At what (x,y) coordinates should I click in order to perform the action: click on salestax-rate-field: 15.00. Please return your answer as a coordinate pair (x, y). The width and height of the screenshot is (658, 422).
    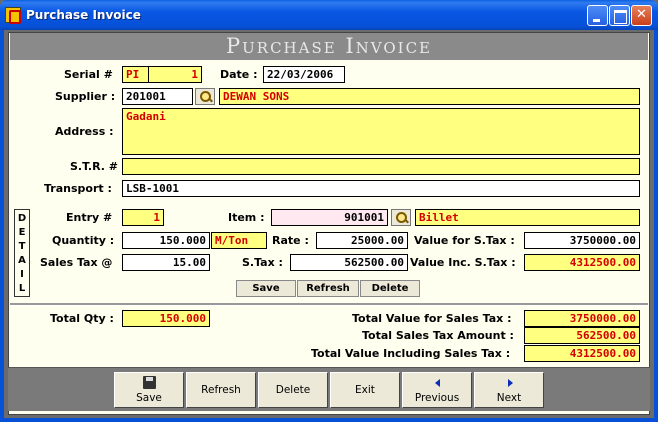
    Looking at the image, I should click on (166, 262).